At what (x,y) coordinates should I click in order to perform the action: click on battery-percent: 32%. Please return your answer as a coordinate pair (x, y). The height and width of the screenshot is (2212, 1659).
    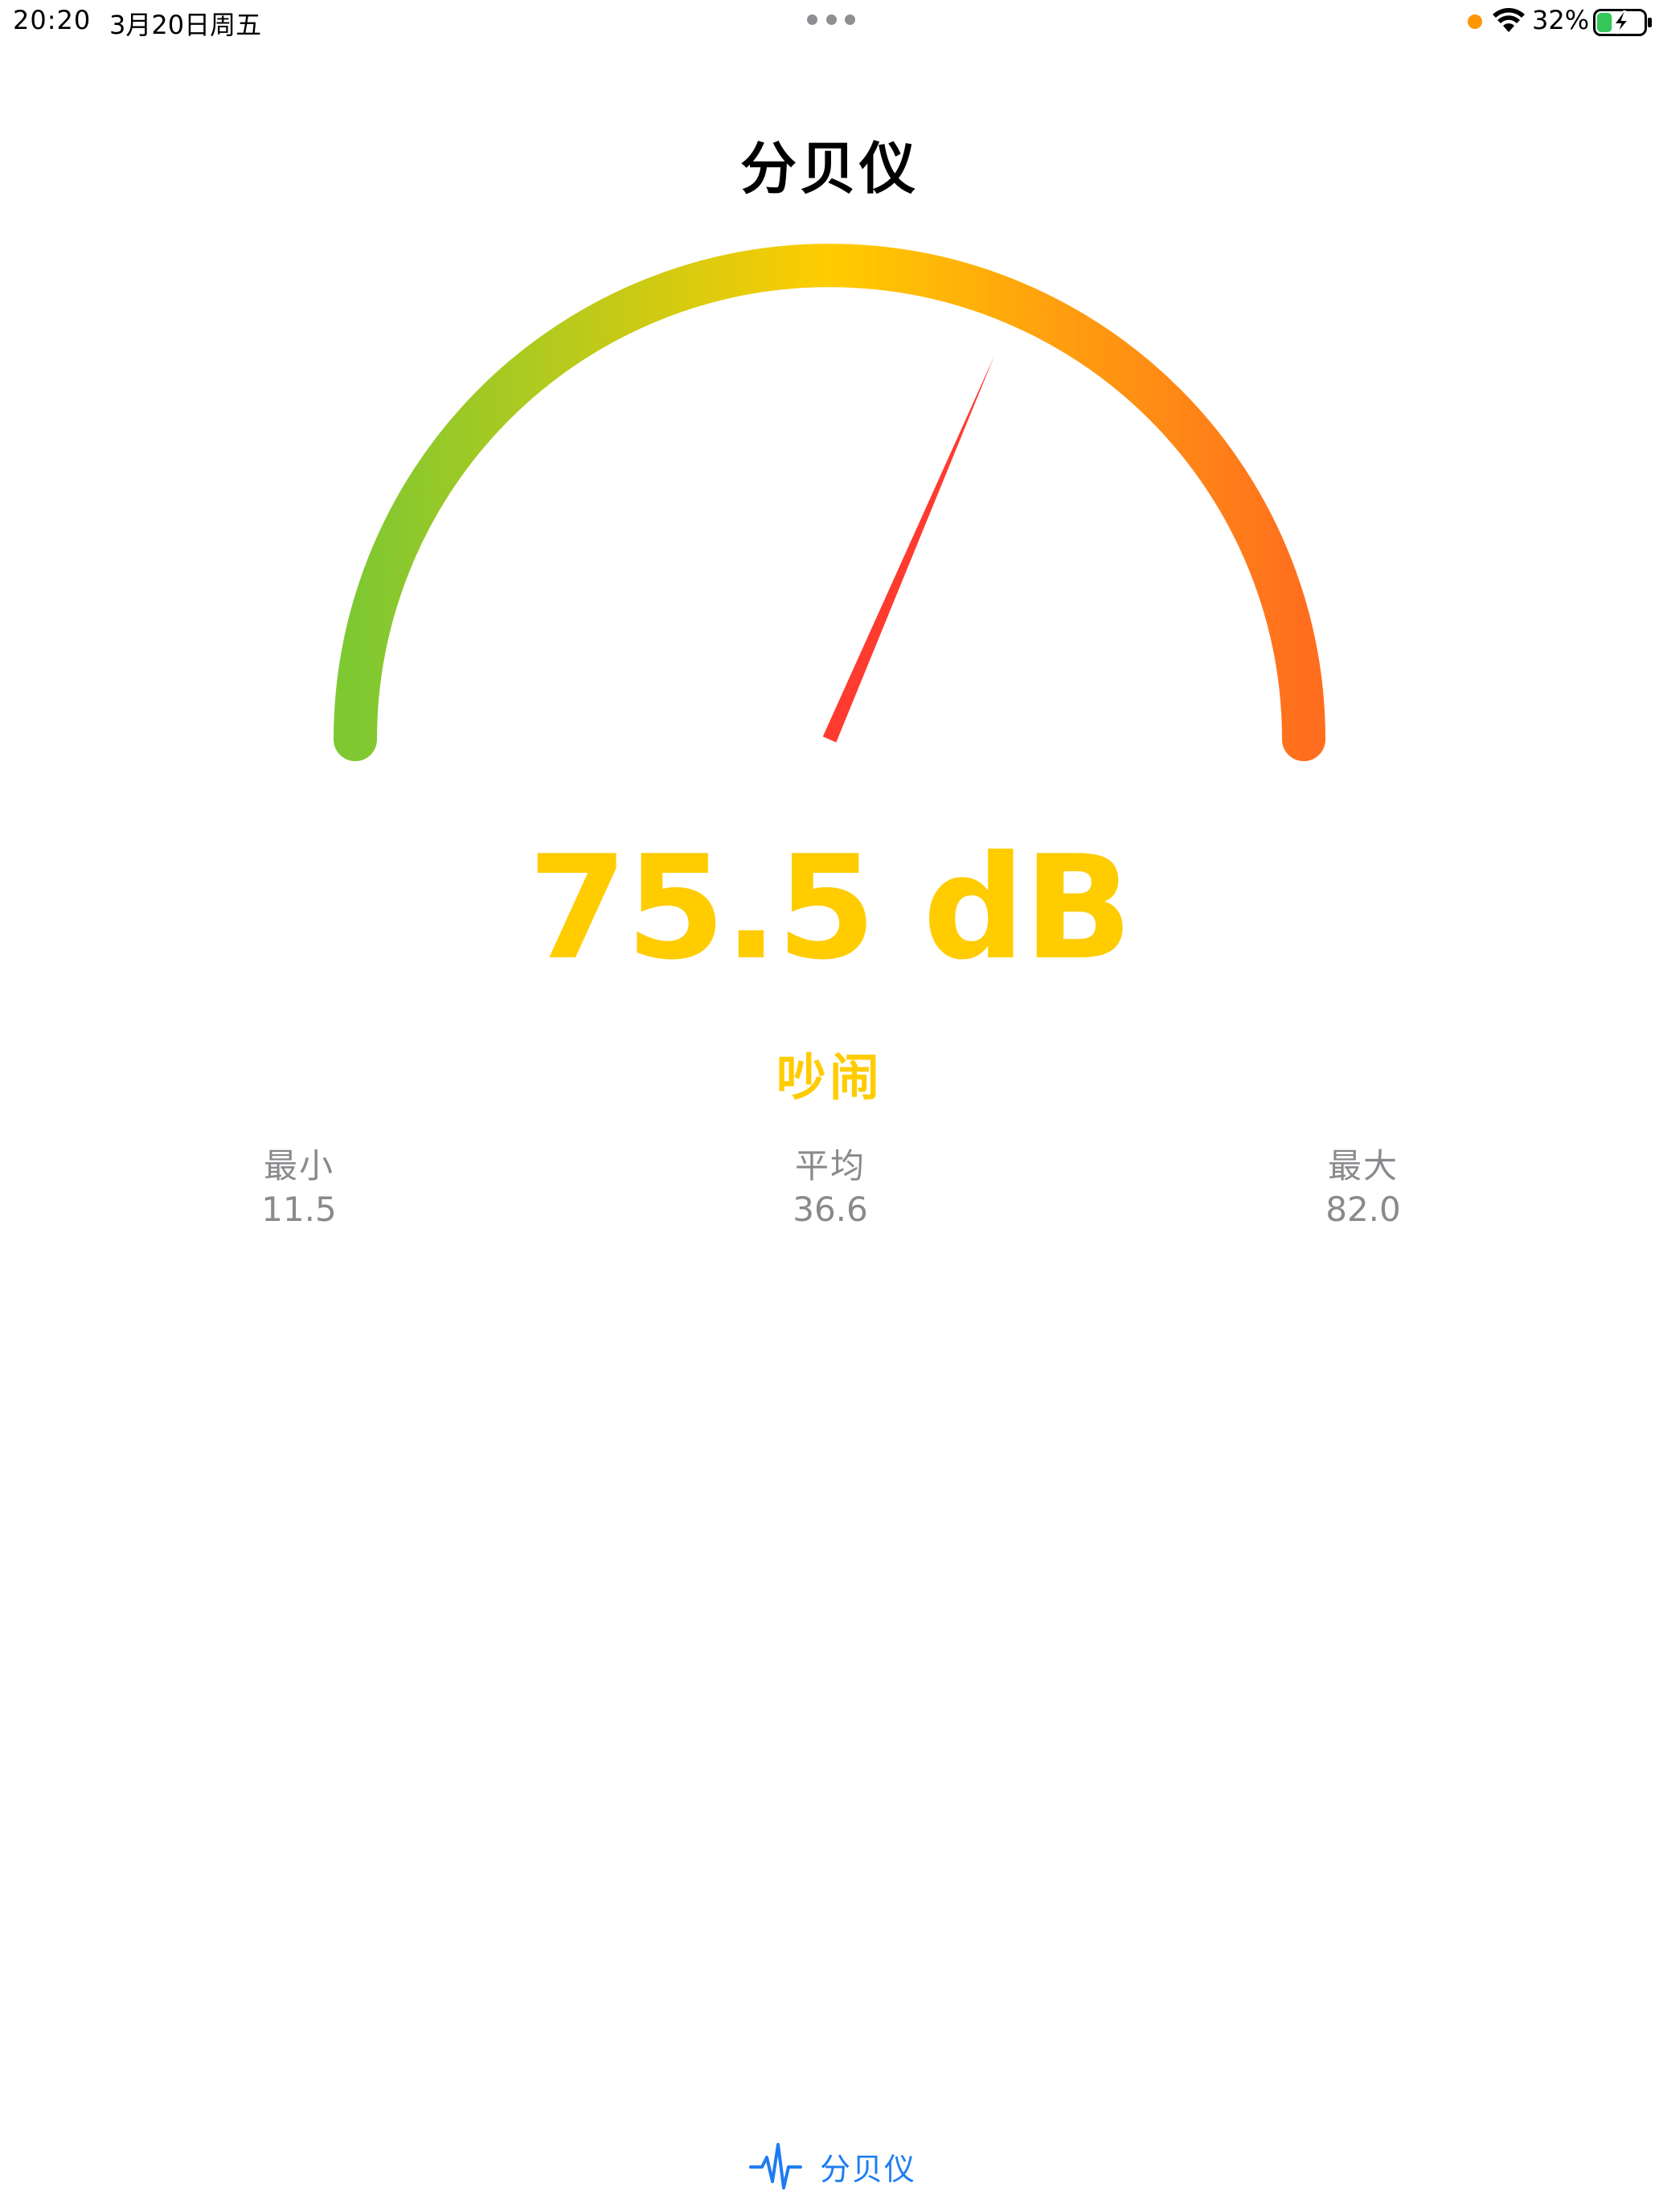
    Looking at the image, I should click on (1561, 20).